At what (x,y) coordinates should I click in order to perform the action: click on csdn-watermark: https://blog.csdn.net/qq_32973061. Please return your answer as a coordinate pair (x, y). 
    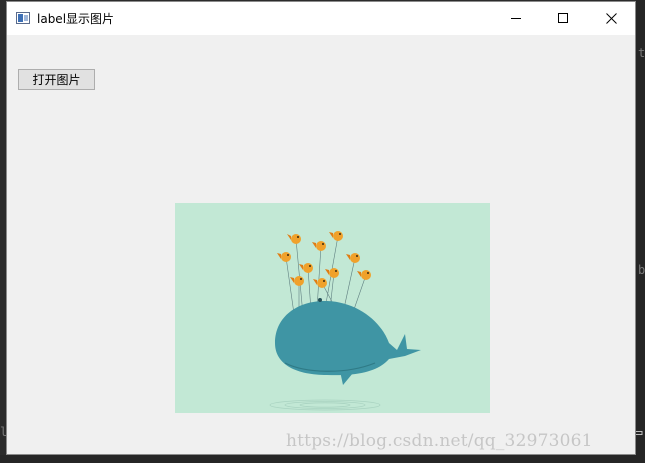
    Looking at the image, I should click on (439, 441).